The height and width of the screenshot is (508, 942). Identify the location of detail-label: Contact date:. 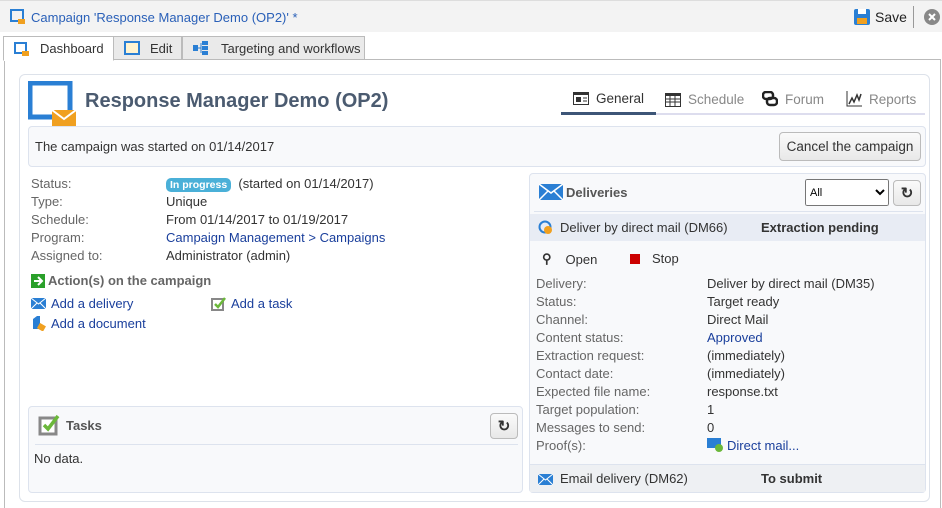
(575, 373).